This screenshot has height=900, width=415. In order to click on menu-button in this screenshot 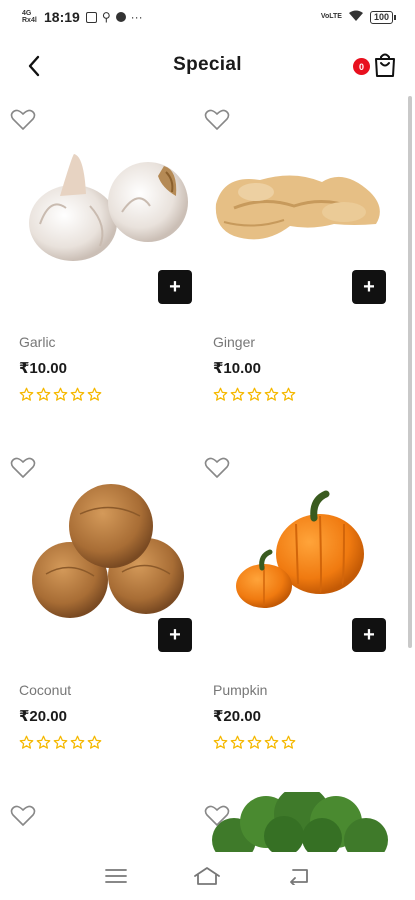, I will do `click(116, 876)`.